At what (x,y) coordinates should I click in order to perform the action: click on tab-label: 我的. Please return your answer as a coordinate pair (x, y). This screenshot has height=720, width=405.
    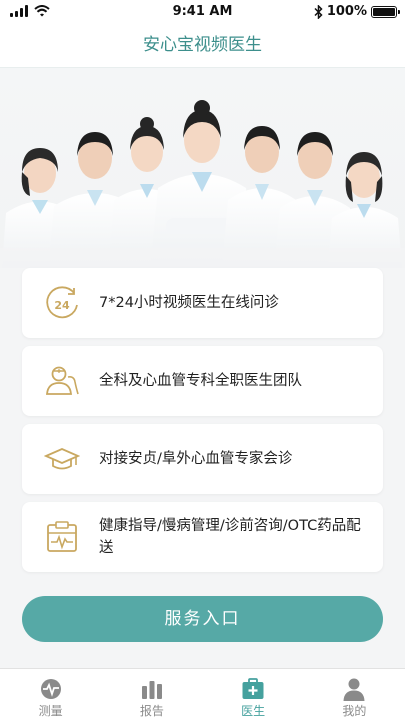
    Looking at the image, I should click on (354, 711).